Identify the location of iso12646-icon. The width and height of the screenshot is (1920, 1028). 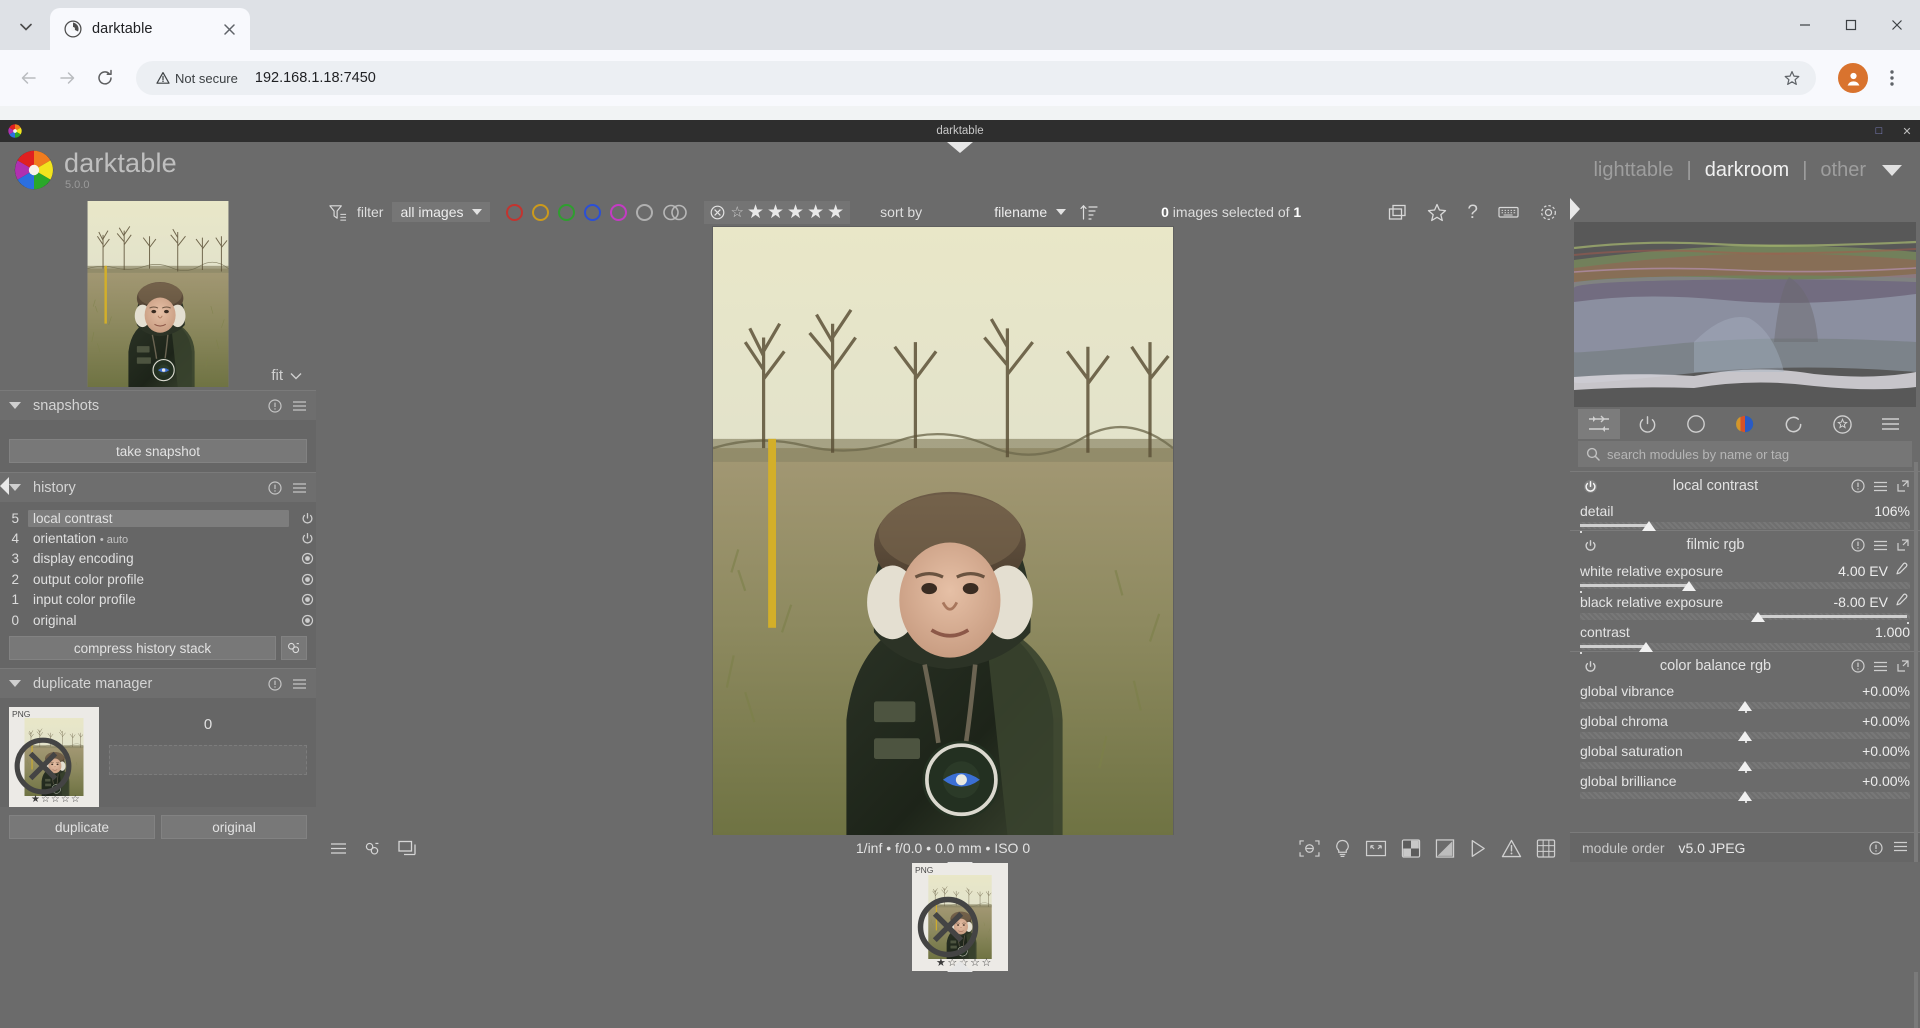
(1411, 848).